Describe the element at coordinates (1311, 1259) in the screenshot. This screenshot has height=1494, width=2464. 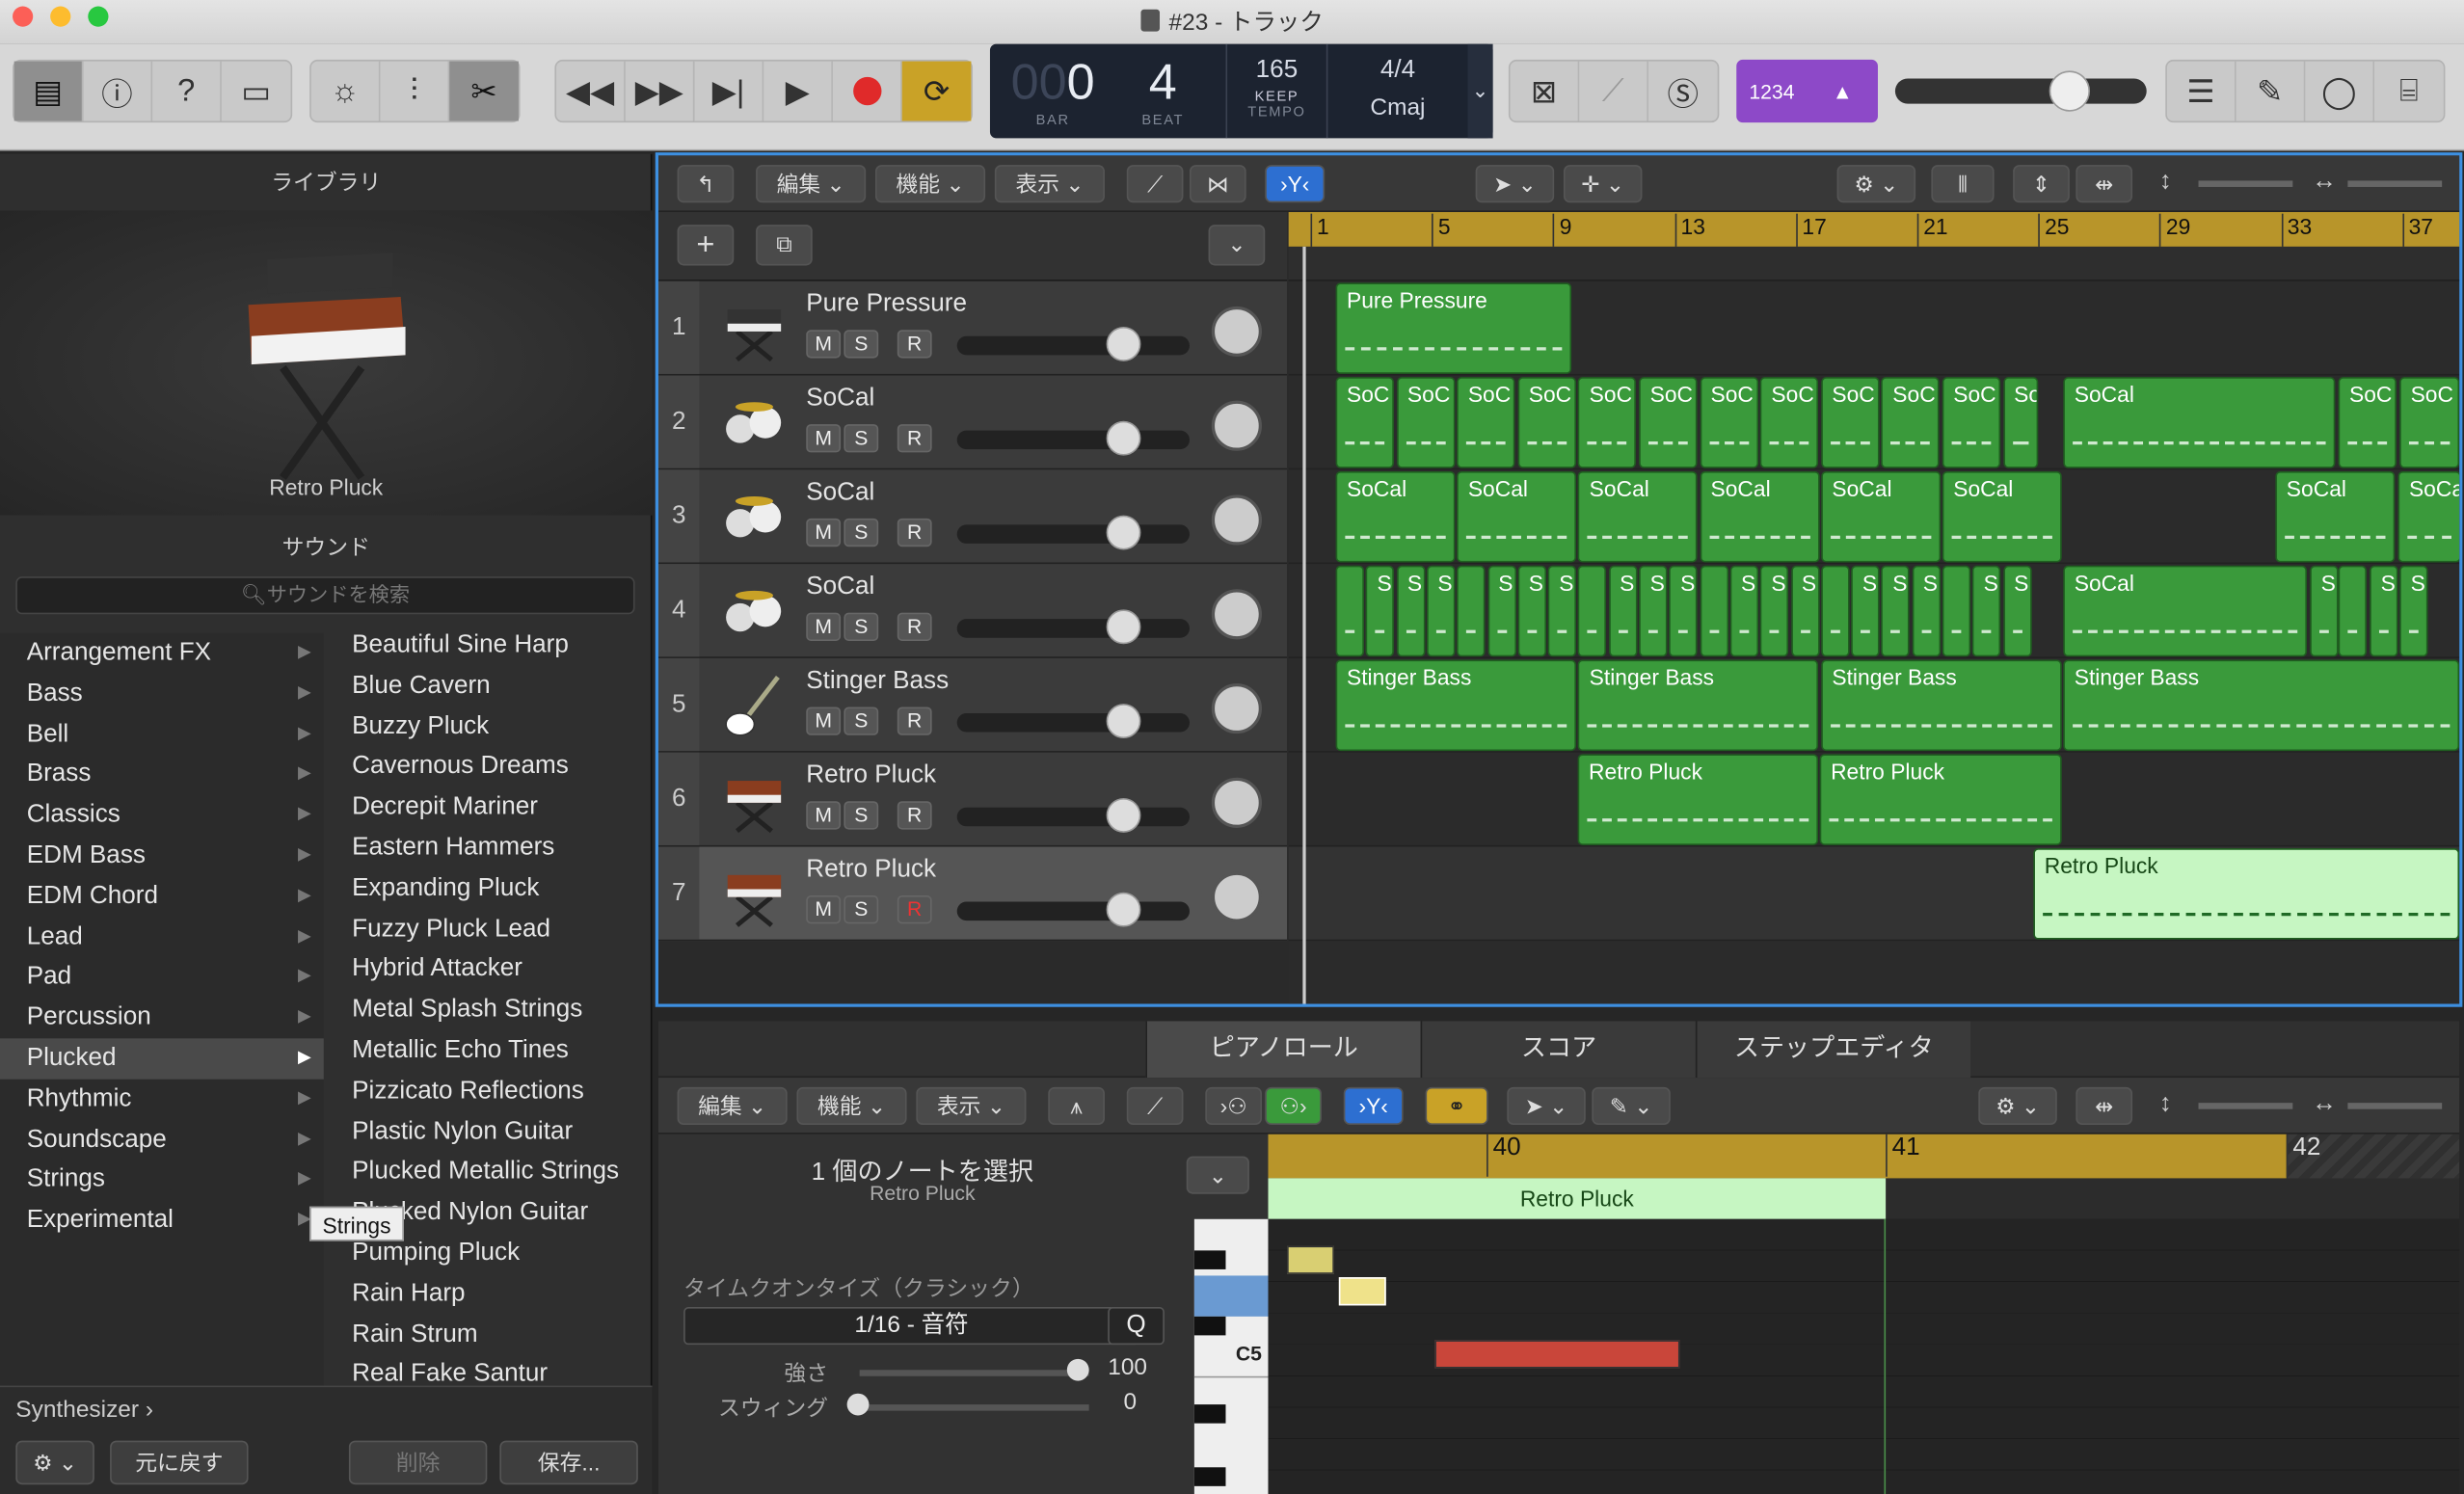
I see `midi-note` at that location.